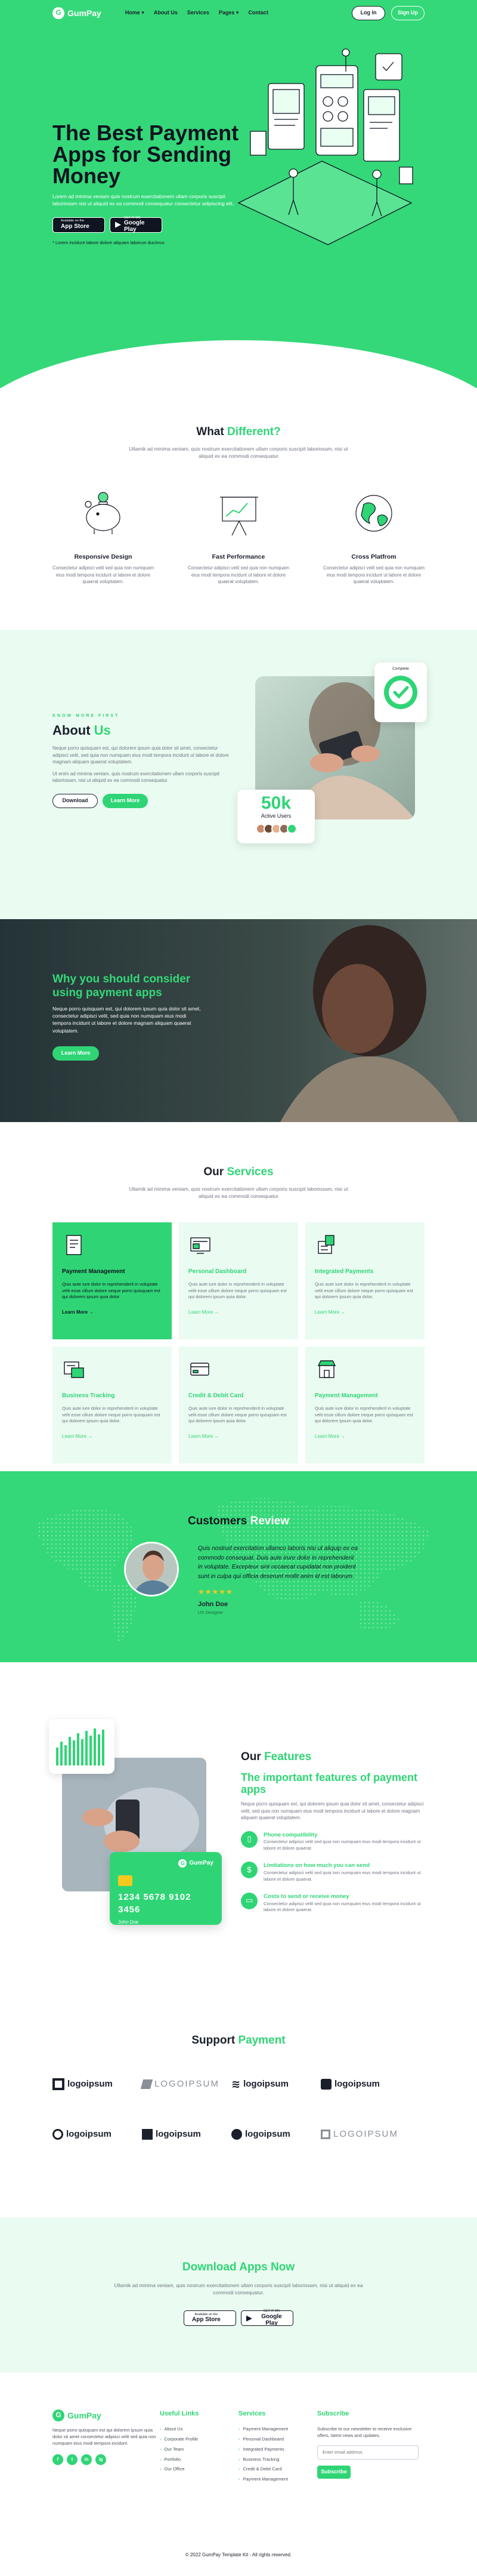 This screenshot has width=477, height=2576. What do you see at coordinates (102, 513) in the screenshot?
I see `piggy-bank-icon` at bounding box center [102, 513].